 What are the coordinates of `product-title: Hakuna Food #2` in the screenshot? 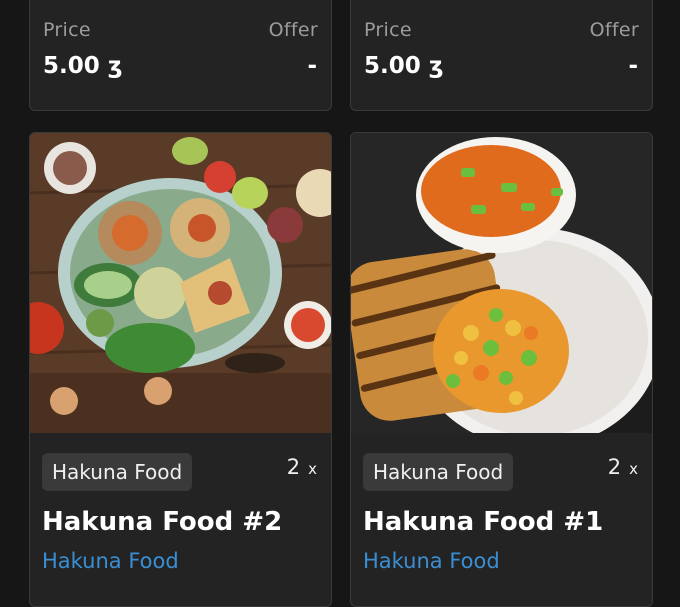 It's located at (162, 522).